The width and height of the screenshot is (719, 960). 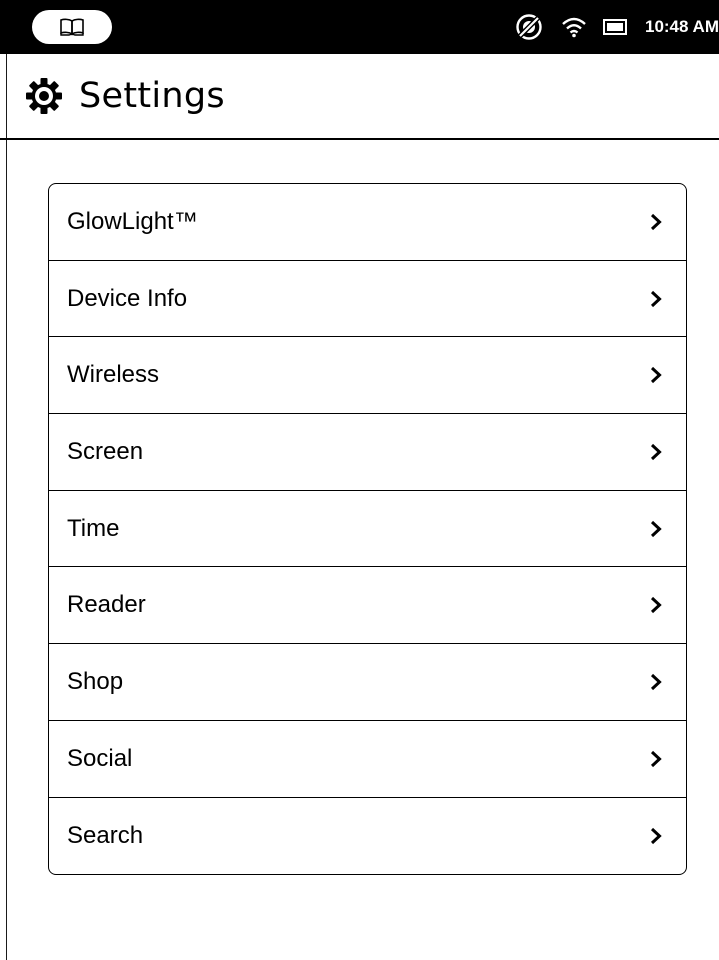 What do you see at coordinates (367, 682) in the screenshot?
I see `settings-item-shop: Shop` at bounding box center [367, 682].